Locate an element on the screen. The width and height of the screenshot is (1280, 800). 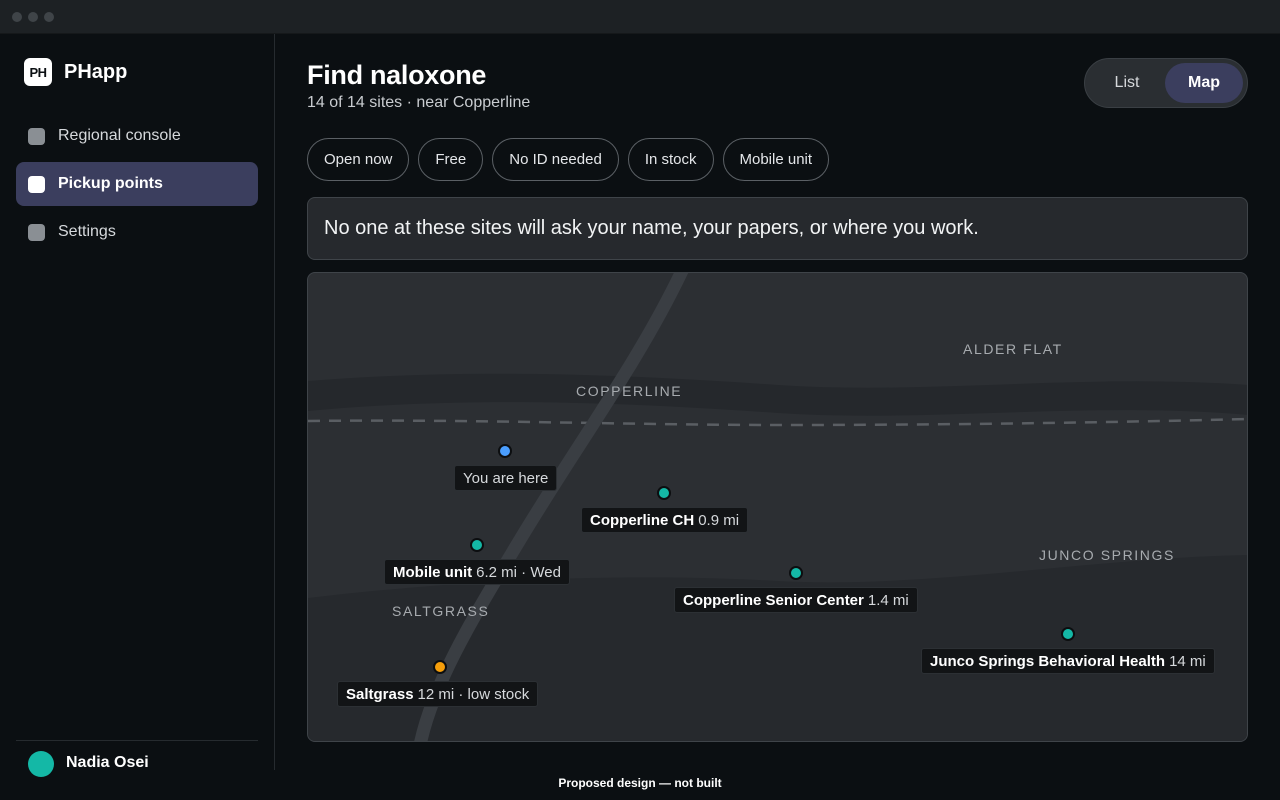
you-are-here-label: You are here is located at coordinates (506, 478).